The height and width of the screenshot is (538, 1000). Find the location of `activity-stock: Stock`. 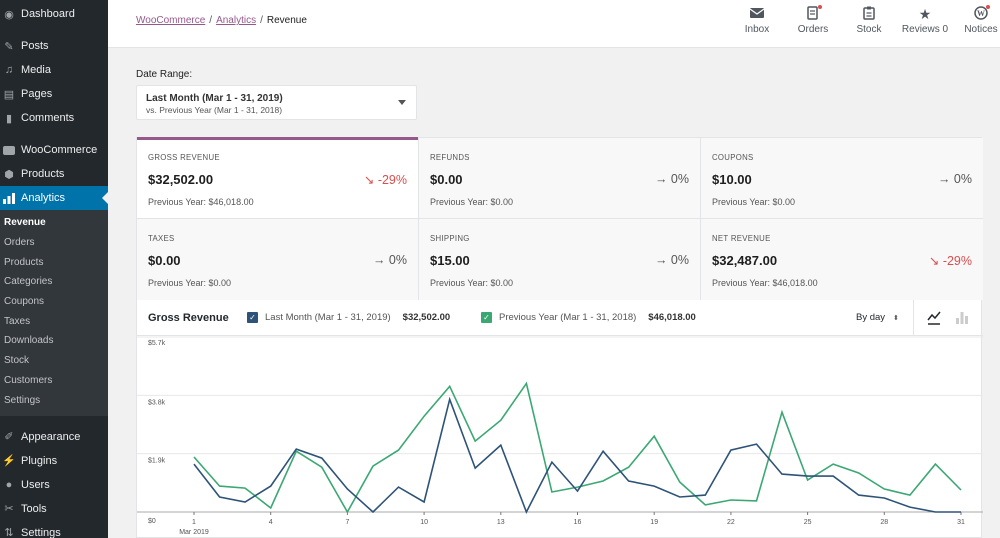

activity-stock: Stock is located at coordinates (869, 20).